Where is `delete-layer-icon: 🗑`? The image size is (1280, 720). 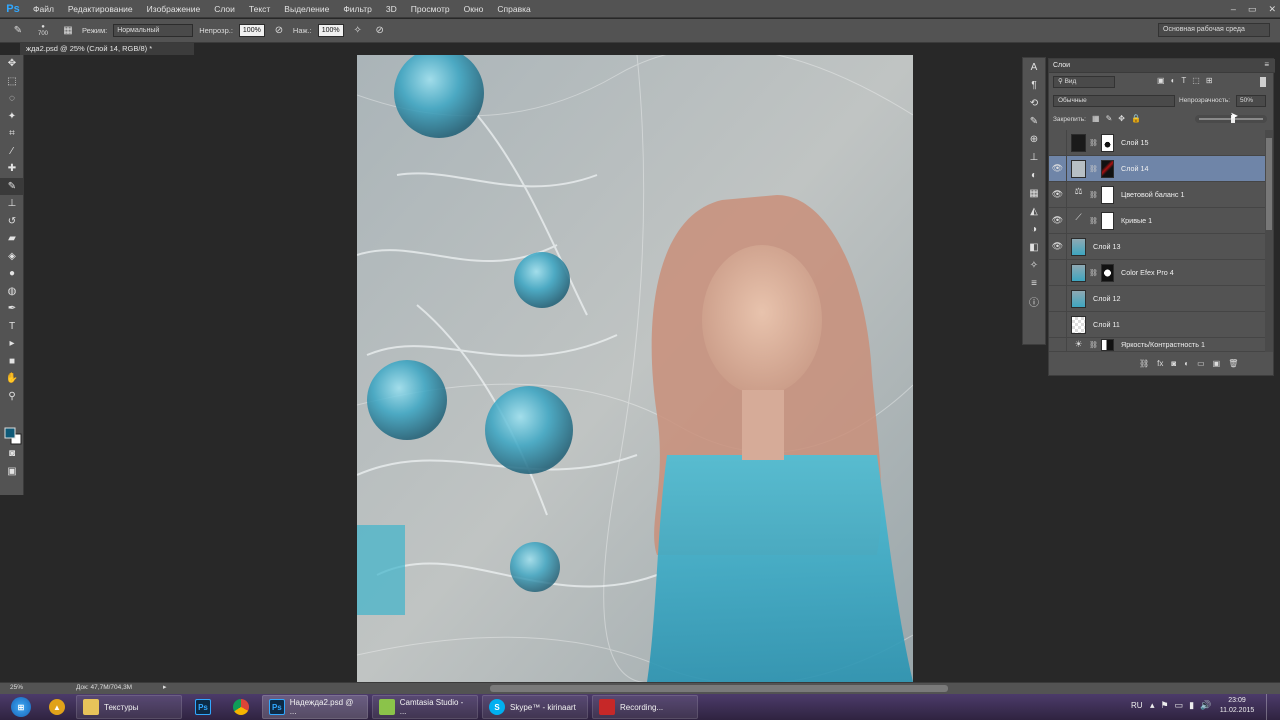 delete-layer-icon: 🗑 is located at coordinates (1233, 363).